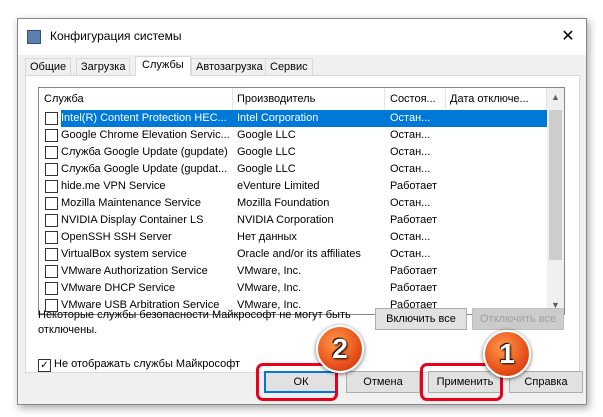 The width and height of the screenshot is (603, 417). I want to click on service-name: OpenSSH SSH Server, so click(116, 237).